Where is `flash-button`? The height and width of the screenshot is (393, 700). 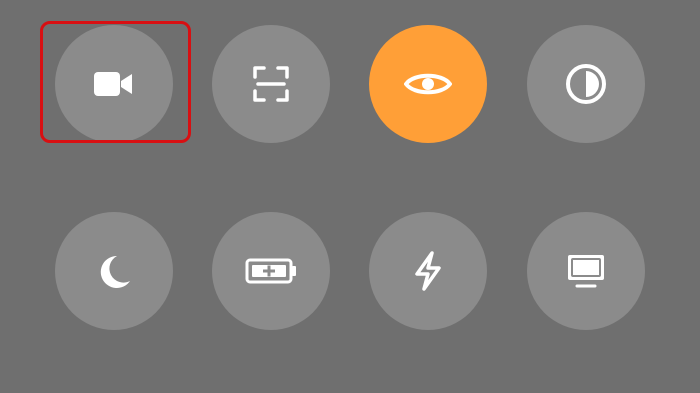 flash-button is located at coordinates (428, 271).